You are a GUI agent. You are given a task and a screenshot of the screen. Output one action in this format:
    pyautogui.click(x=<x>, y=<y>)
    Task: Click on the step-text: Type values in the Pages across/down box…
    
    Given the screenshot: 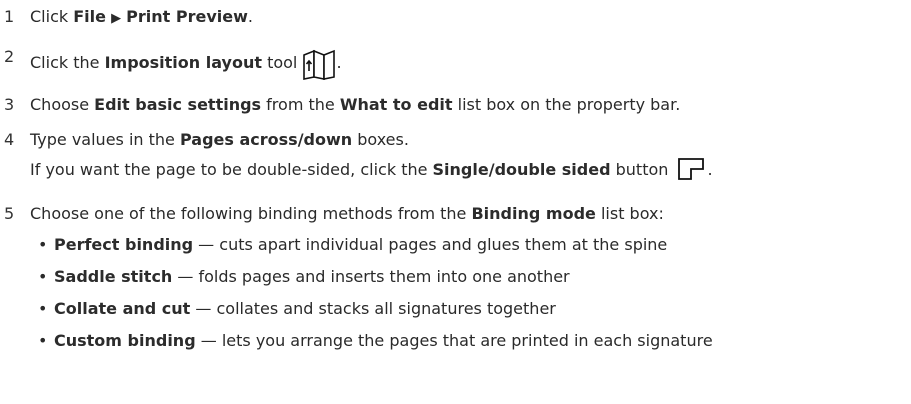 What is the action you would take?
    pyautogui.click(x=219, y=140)
    